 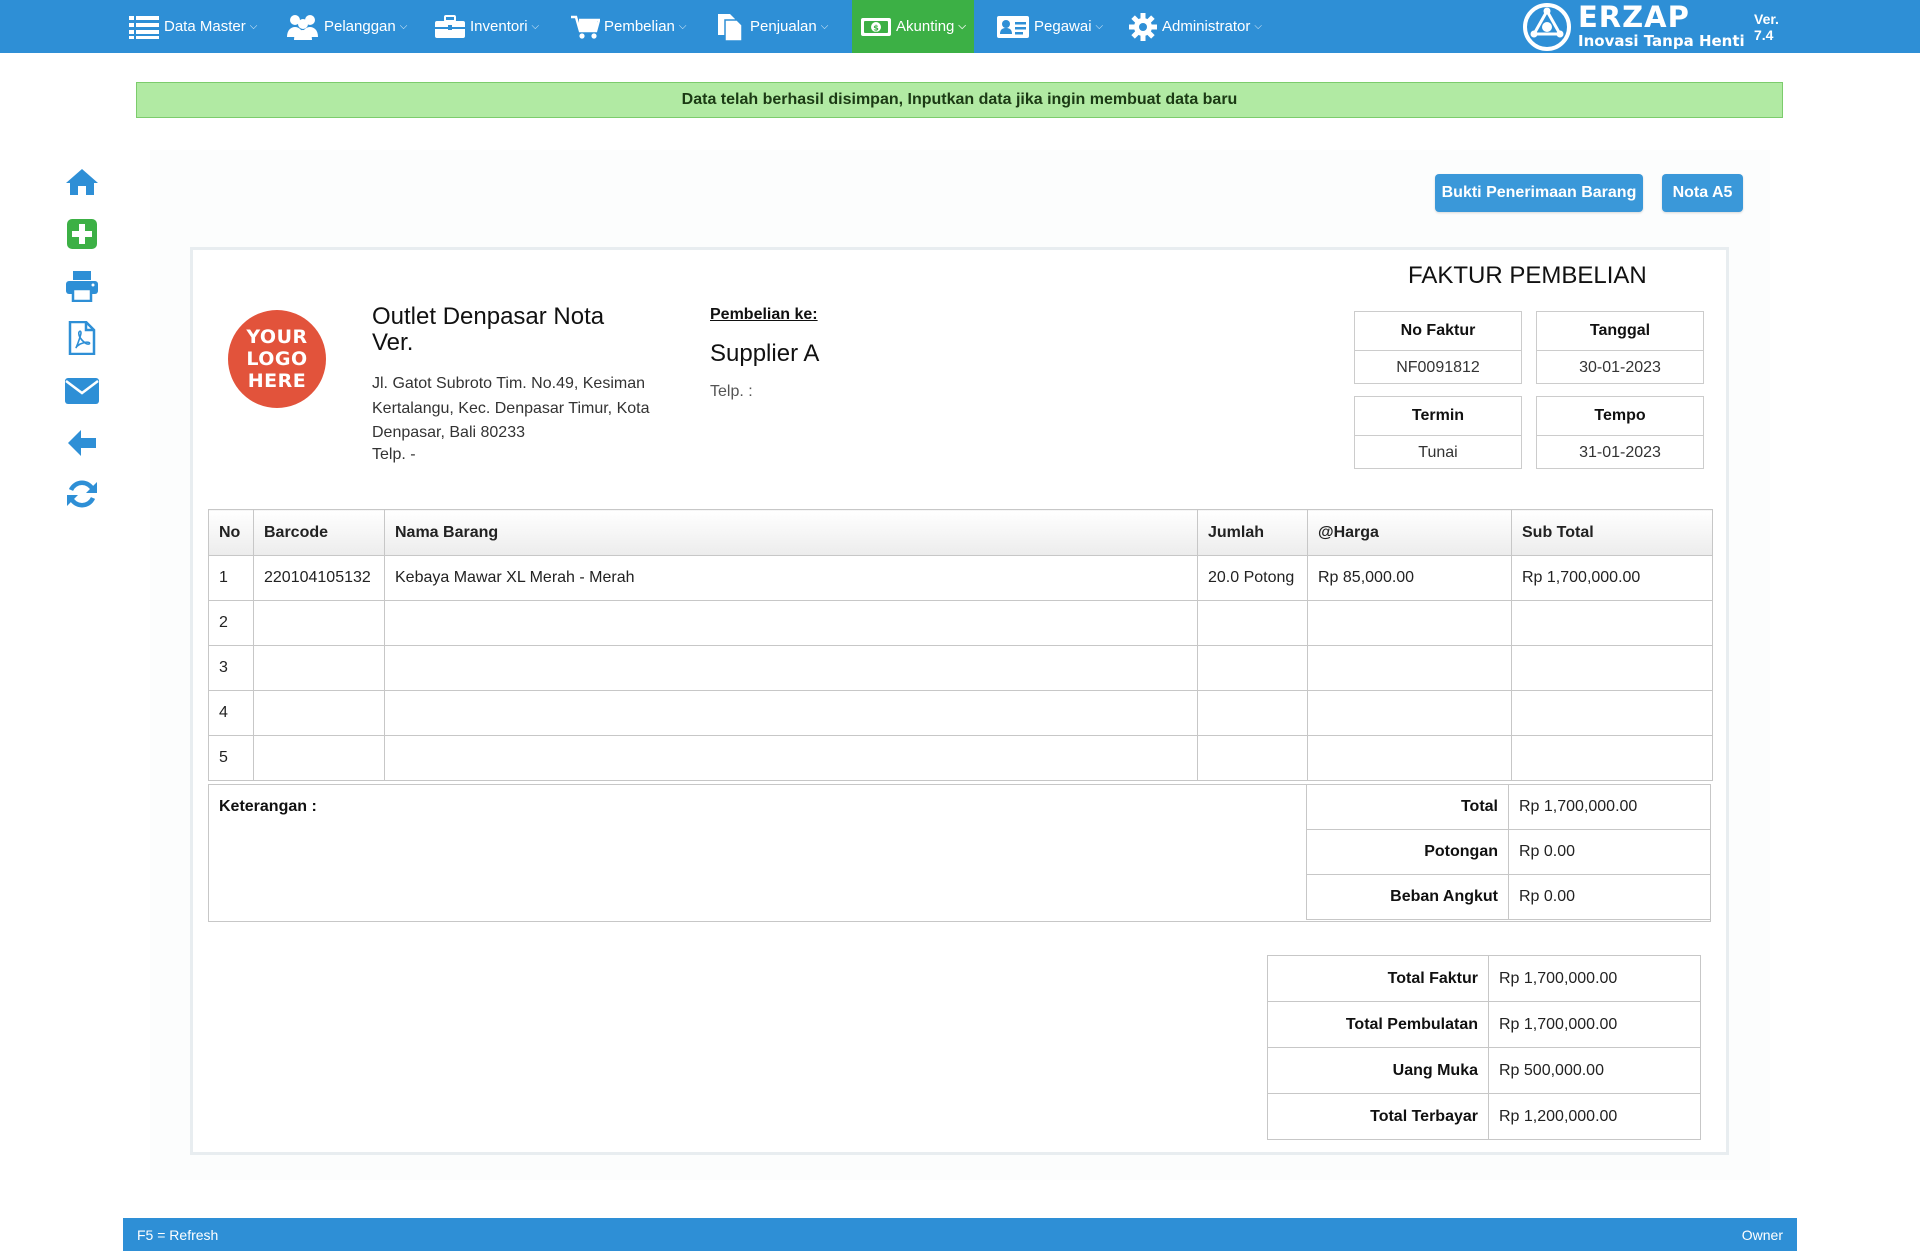 I want to click on nav-pembelian: Pembelian ⌵, so click(x=628, y=26).